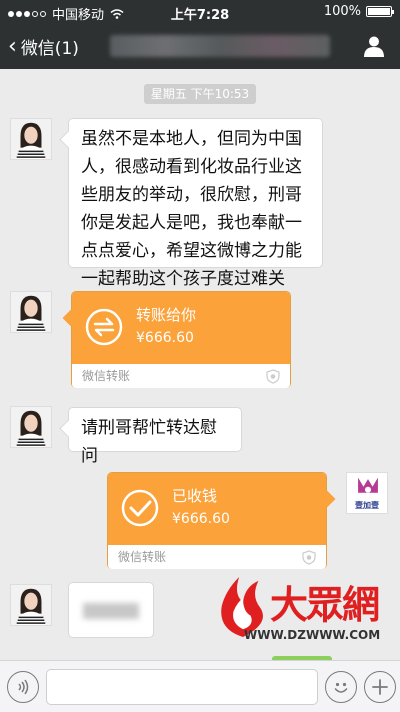  What do you see at coordinates (195, 496) in the screenshot?
I see `transfer-title: 已收钱` at bounding box center [195, 496].